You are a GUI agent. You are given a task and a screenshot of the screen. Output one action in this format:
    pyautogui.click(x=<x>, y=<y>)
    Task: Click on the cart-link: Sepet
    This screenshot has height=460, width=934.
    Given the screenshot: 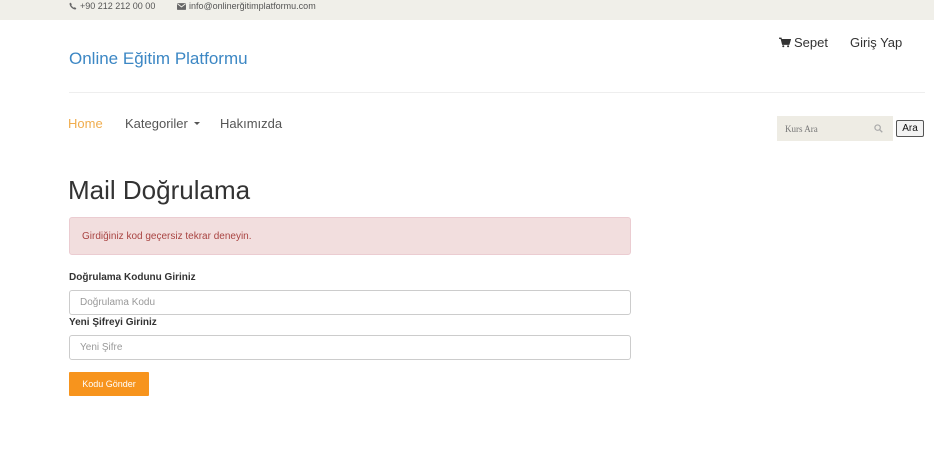 What is the action you would take?
    pyautogui.click(x=803, y=42)
    